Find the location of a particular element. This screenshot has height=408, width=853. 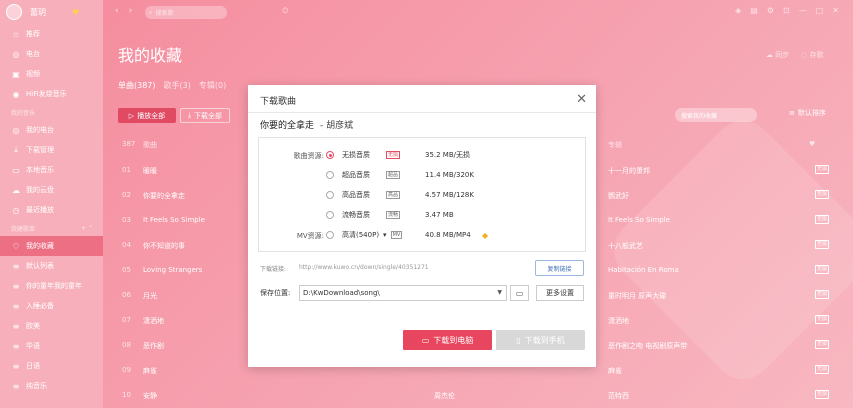

copy-link-button: 复制链接 is located at coordinates (559, 268).